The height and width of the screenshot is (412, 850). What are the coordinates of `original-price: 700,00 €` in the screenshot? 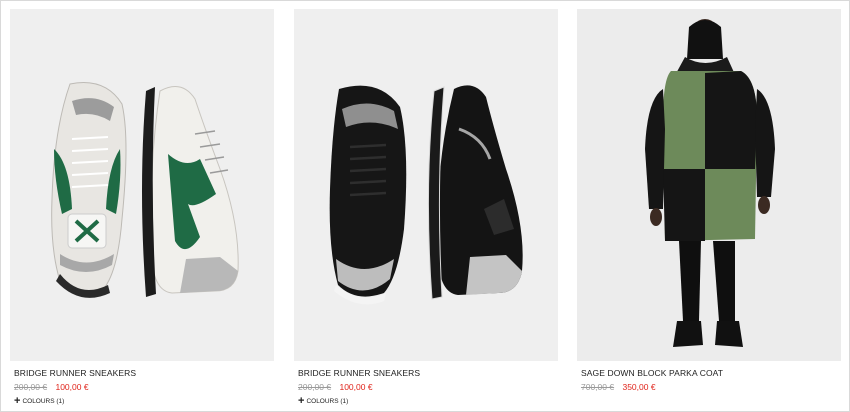 It's located at (598, 387).